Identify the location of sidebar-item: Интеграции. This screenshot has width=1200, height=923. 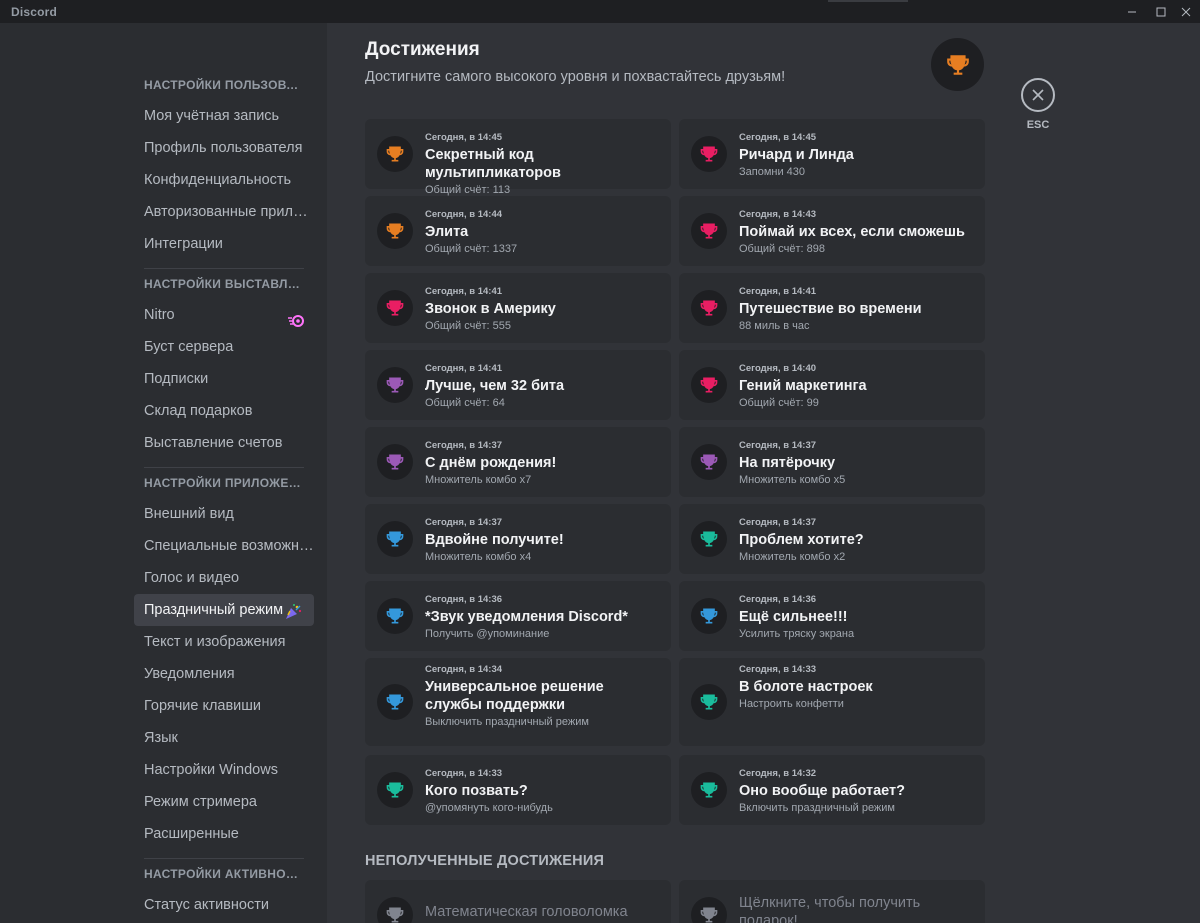
(224, 244).